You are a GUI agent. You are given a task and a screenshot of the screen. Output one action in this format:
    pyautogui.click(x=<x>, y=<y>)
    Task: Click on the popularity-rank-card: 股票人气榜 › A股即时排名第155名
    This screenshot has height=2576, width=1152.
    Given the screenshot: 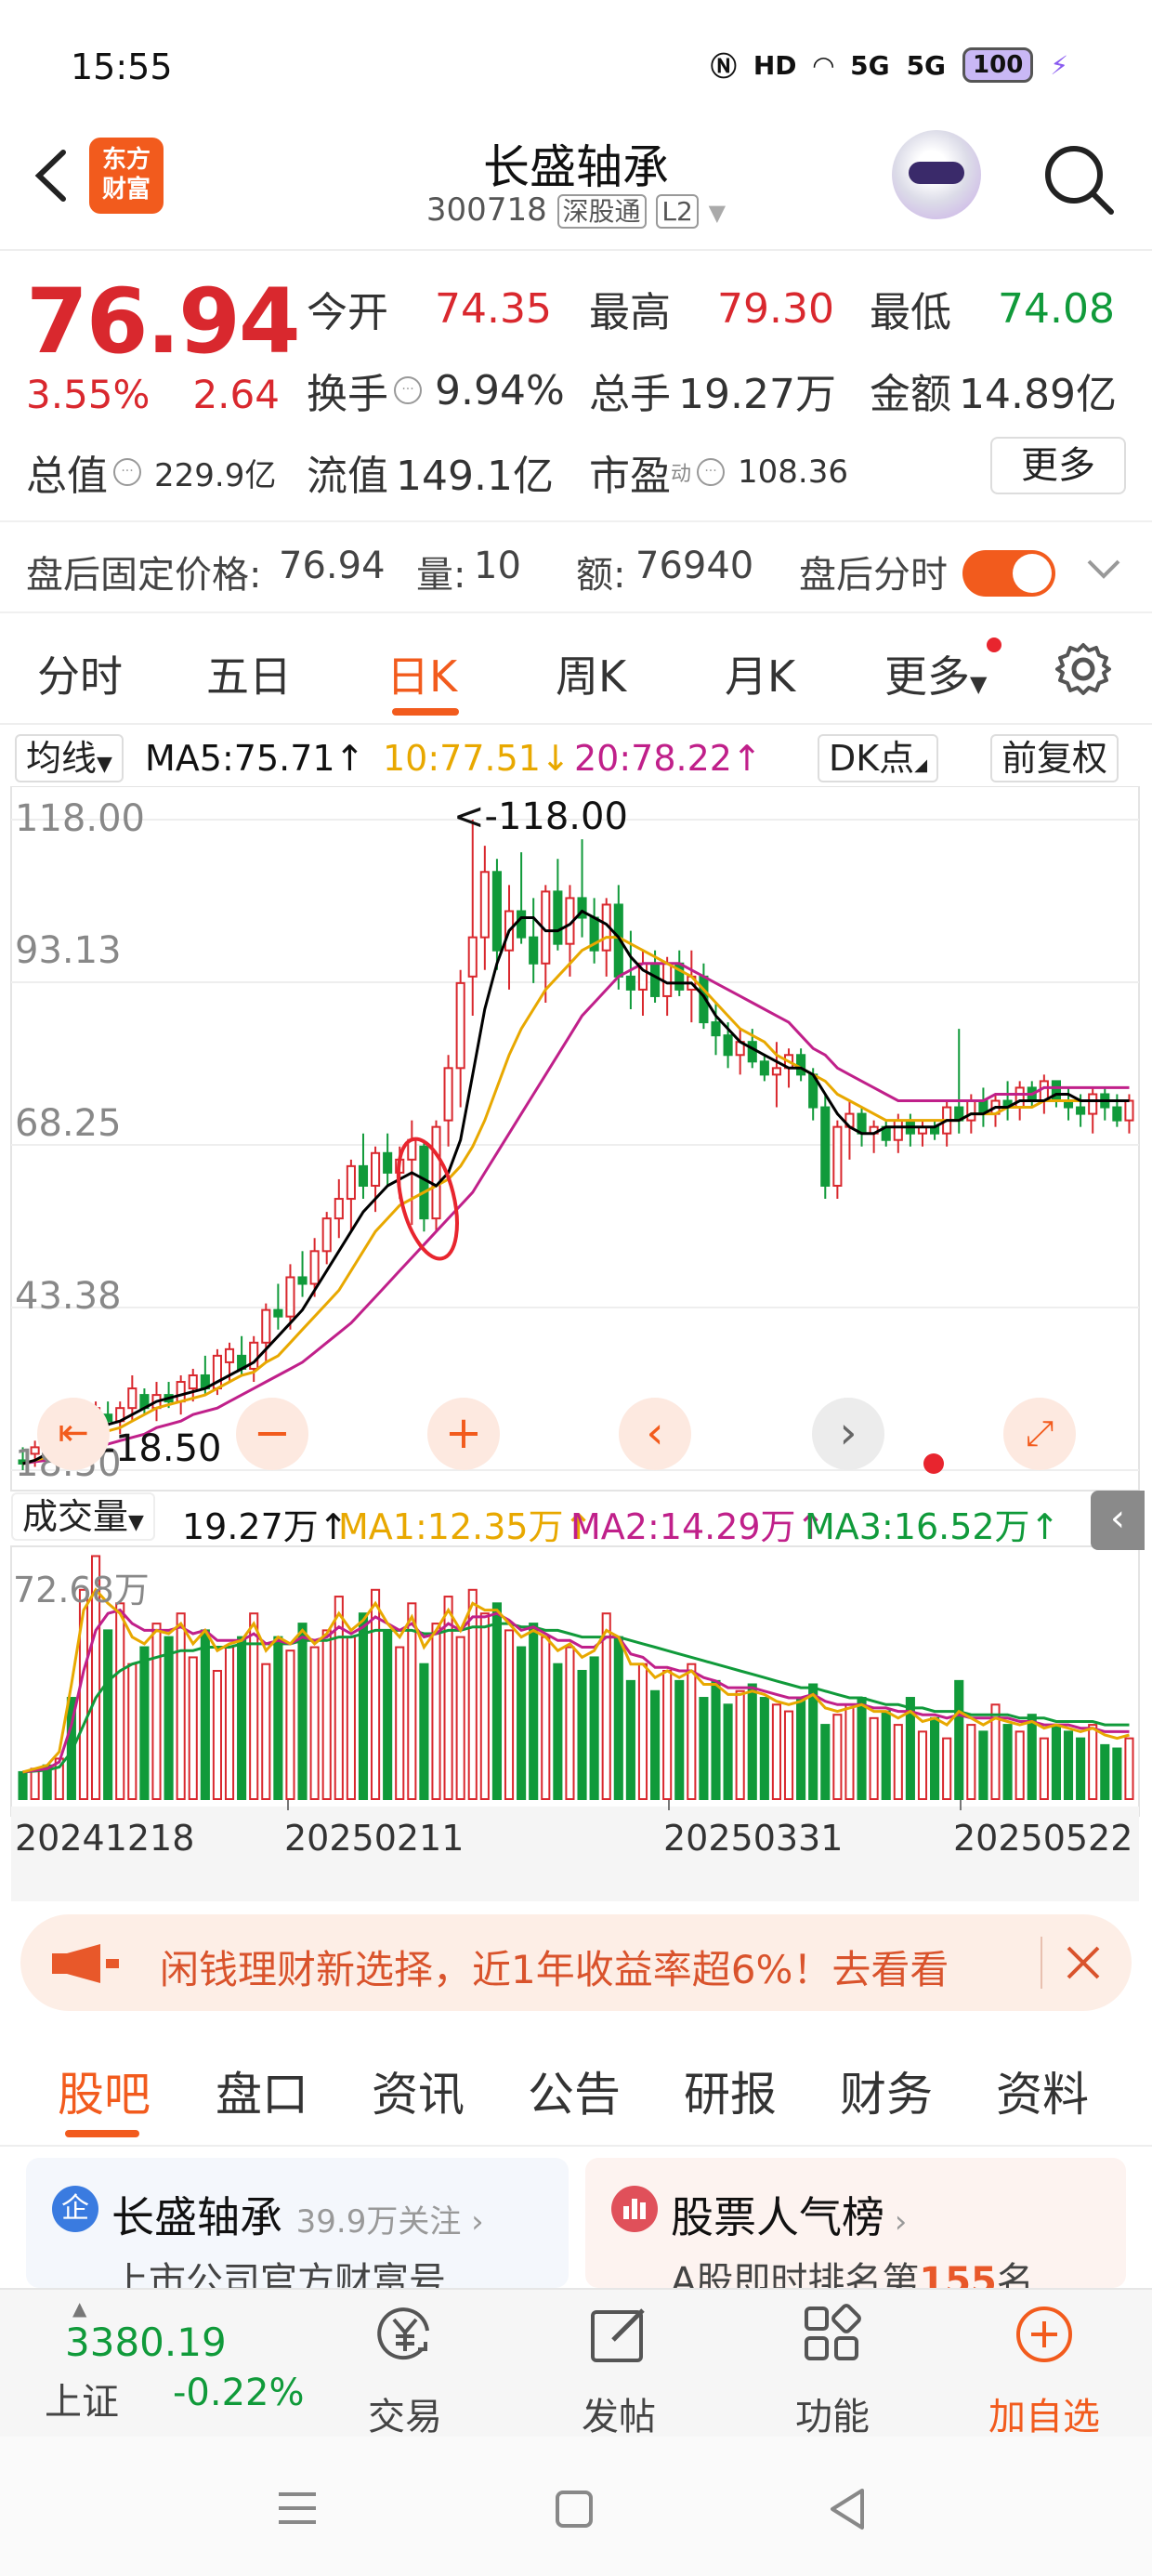 What is the action you would take?
    pyautogui.click(x=855, y=2223)
    